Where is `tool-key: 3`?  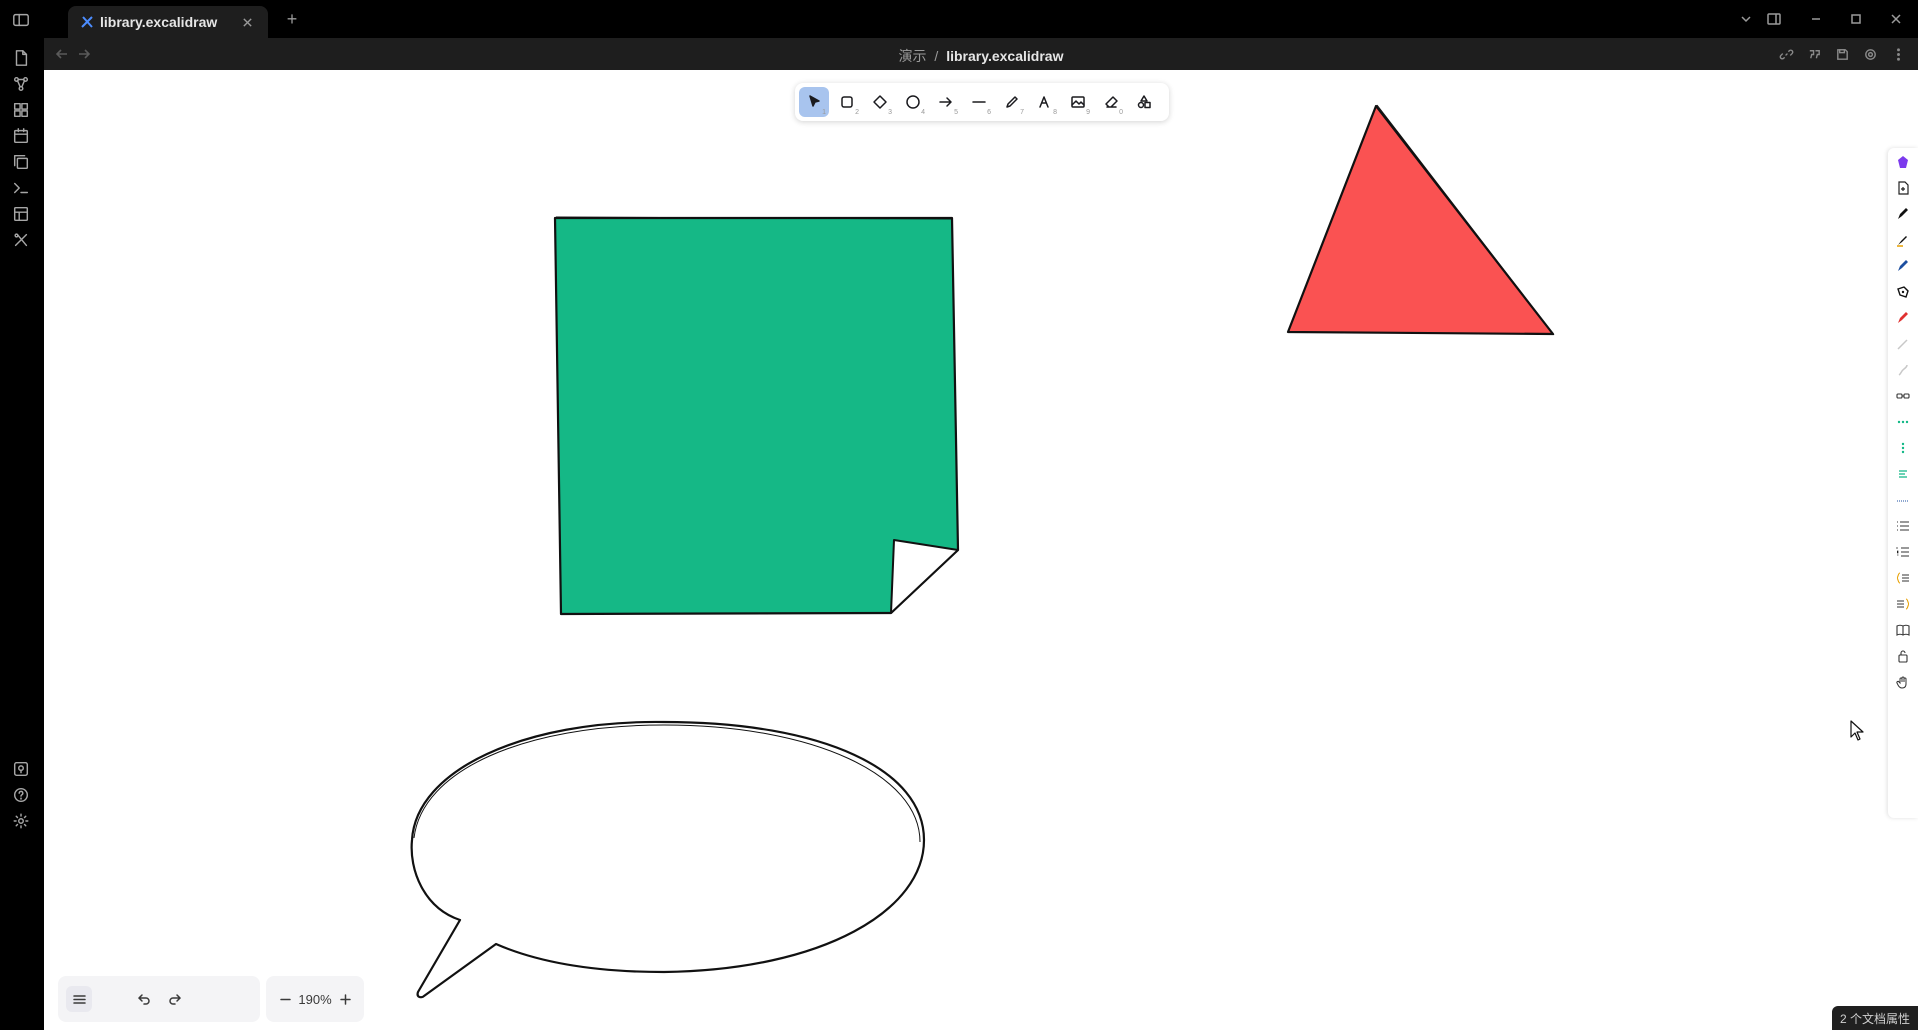
tool-key: 3 is located at coordinates (890, 112).